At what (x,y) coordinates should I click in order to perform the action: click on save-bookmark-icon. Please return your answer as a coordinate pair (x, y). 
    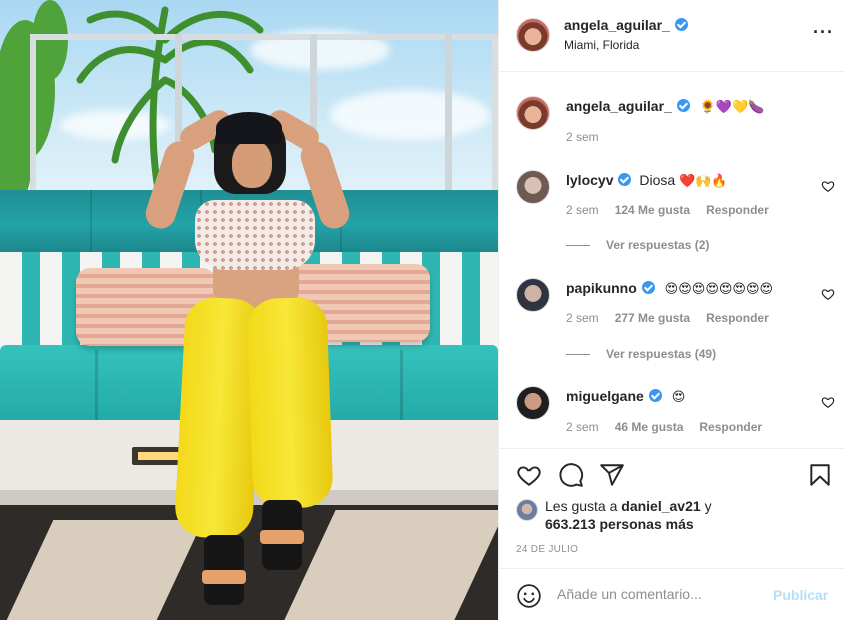
    Looking at the image, I should click on (820, 475).